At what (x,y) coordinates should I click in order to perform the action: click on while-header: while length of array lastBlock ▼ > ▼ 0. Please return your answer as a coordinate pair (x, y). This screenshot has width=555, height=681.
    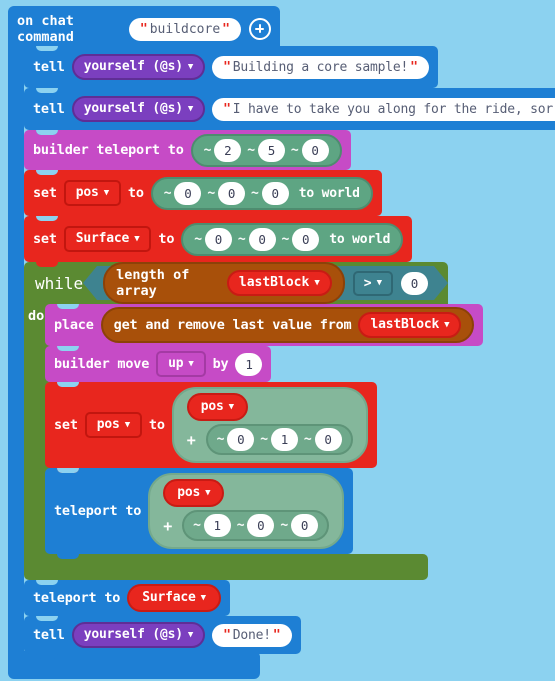
    Looking at the image, I should click on (236, 283).